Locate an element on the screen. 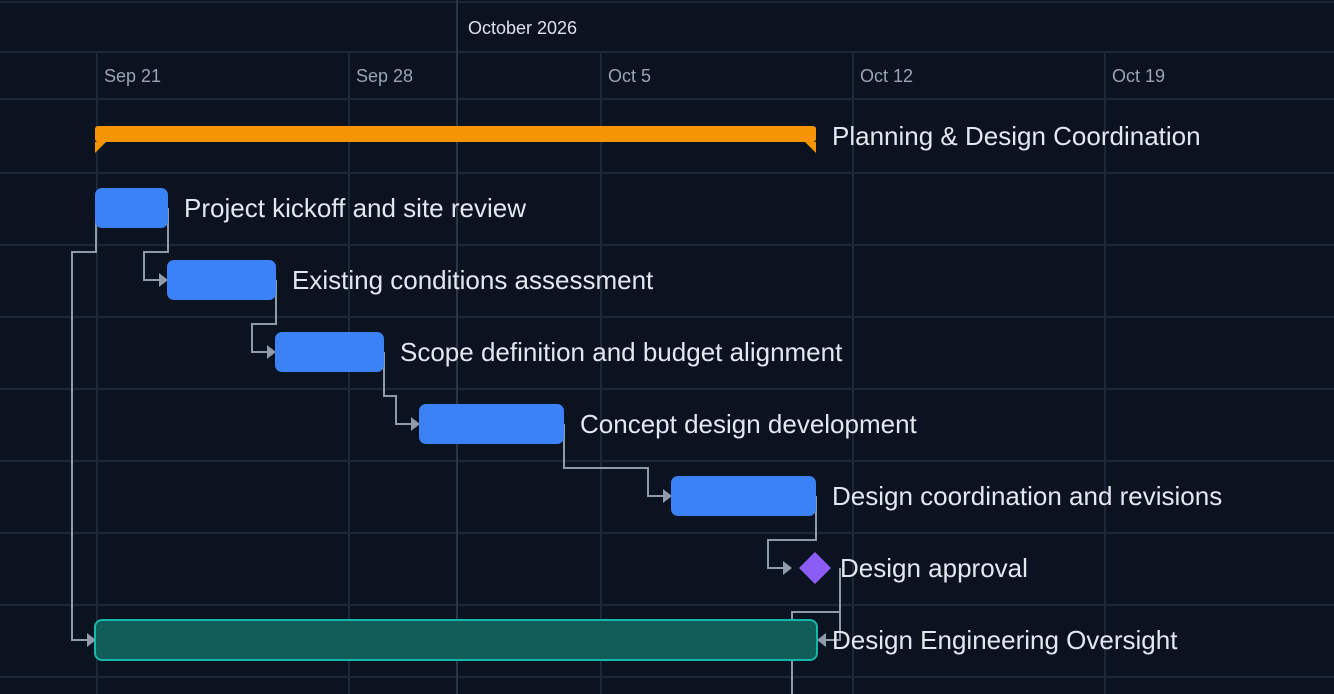  task-bar-scope is located at coordinates (329, 352).